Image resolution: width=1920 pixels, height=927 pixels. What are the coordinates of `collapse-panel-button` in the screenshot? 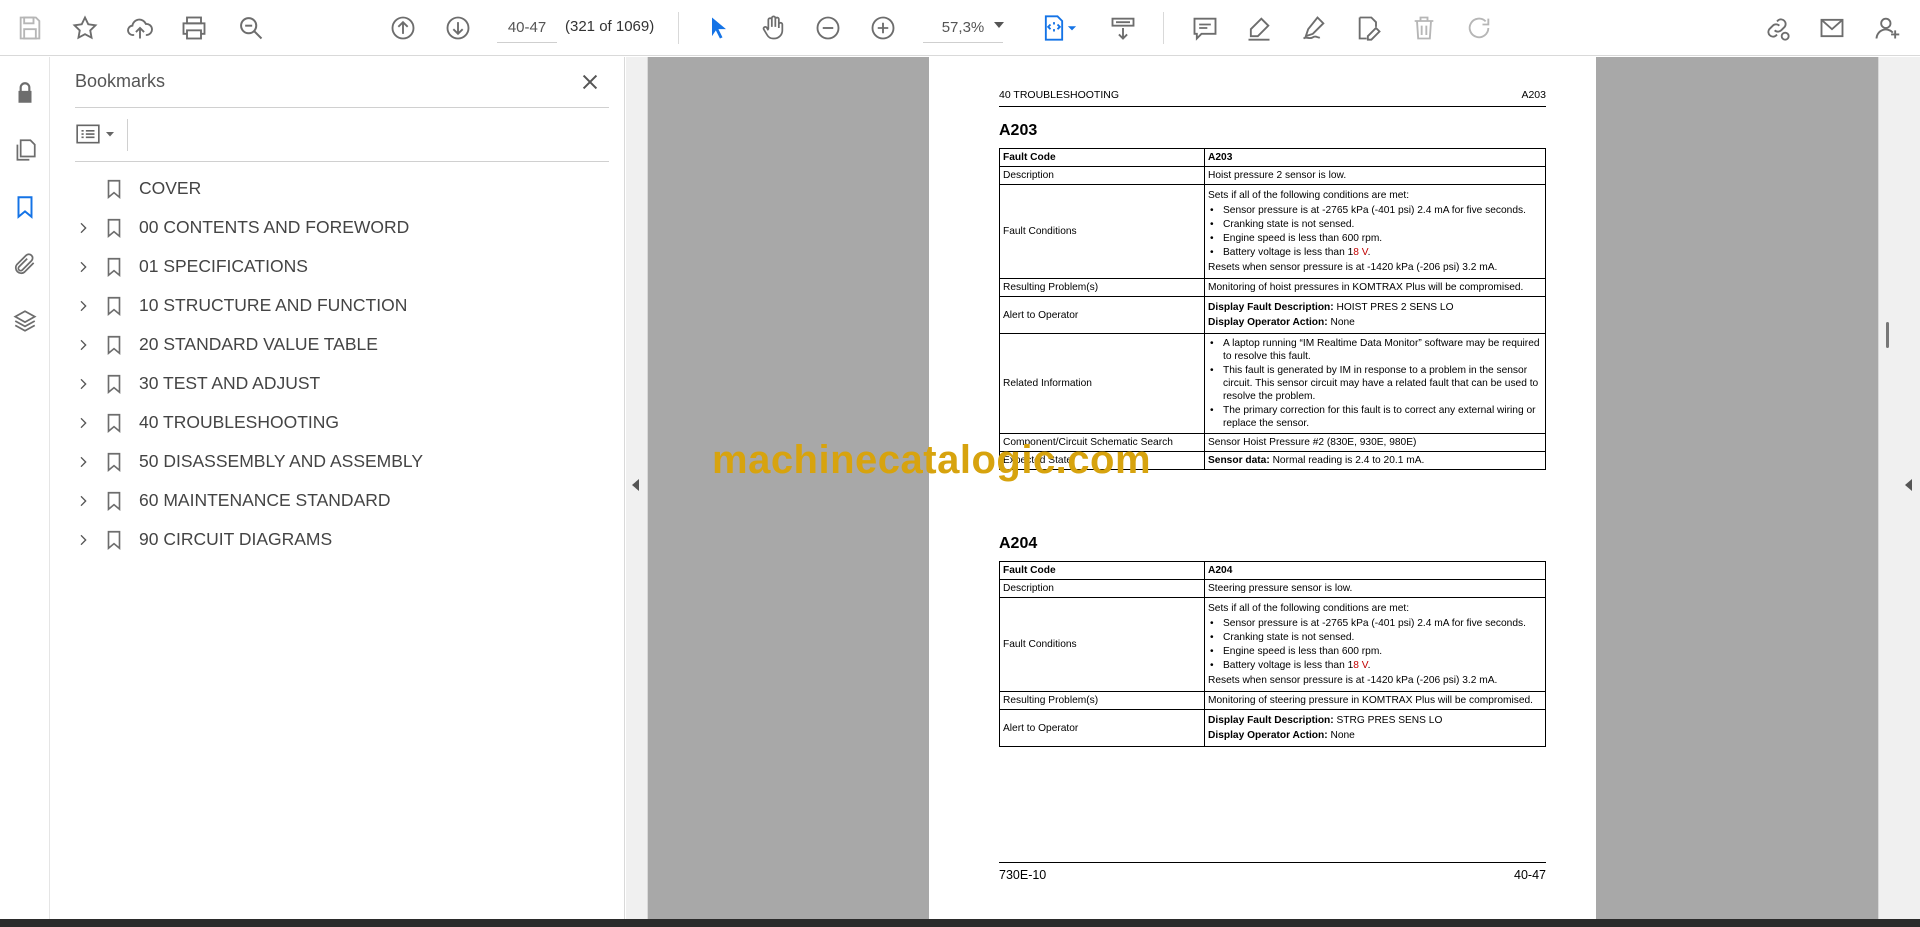 It's located at (637, 488).